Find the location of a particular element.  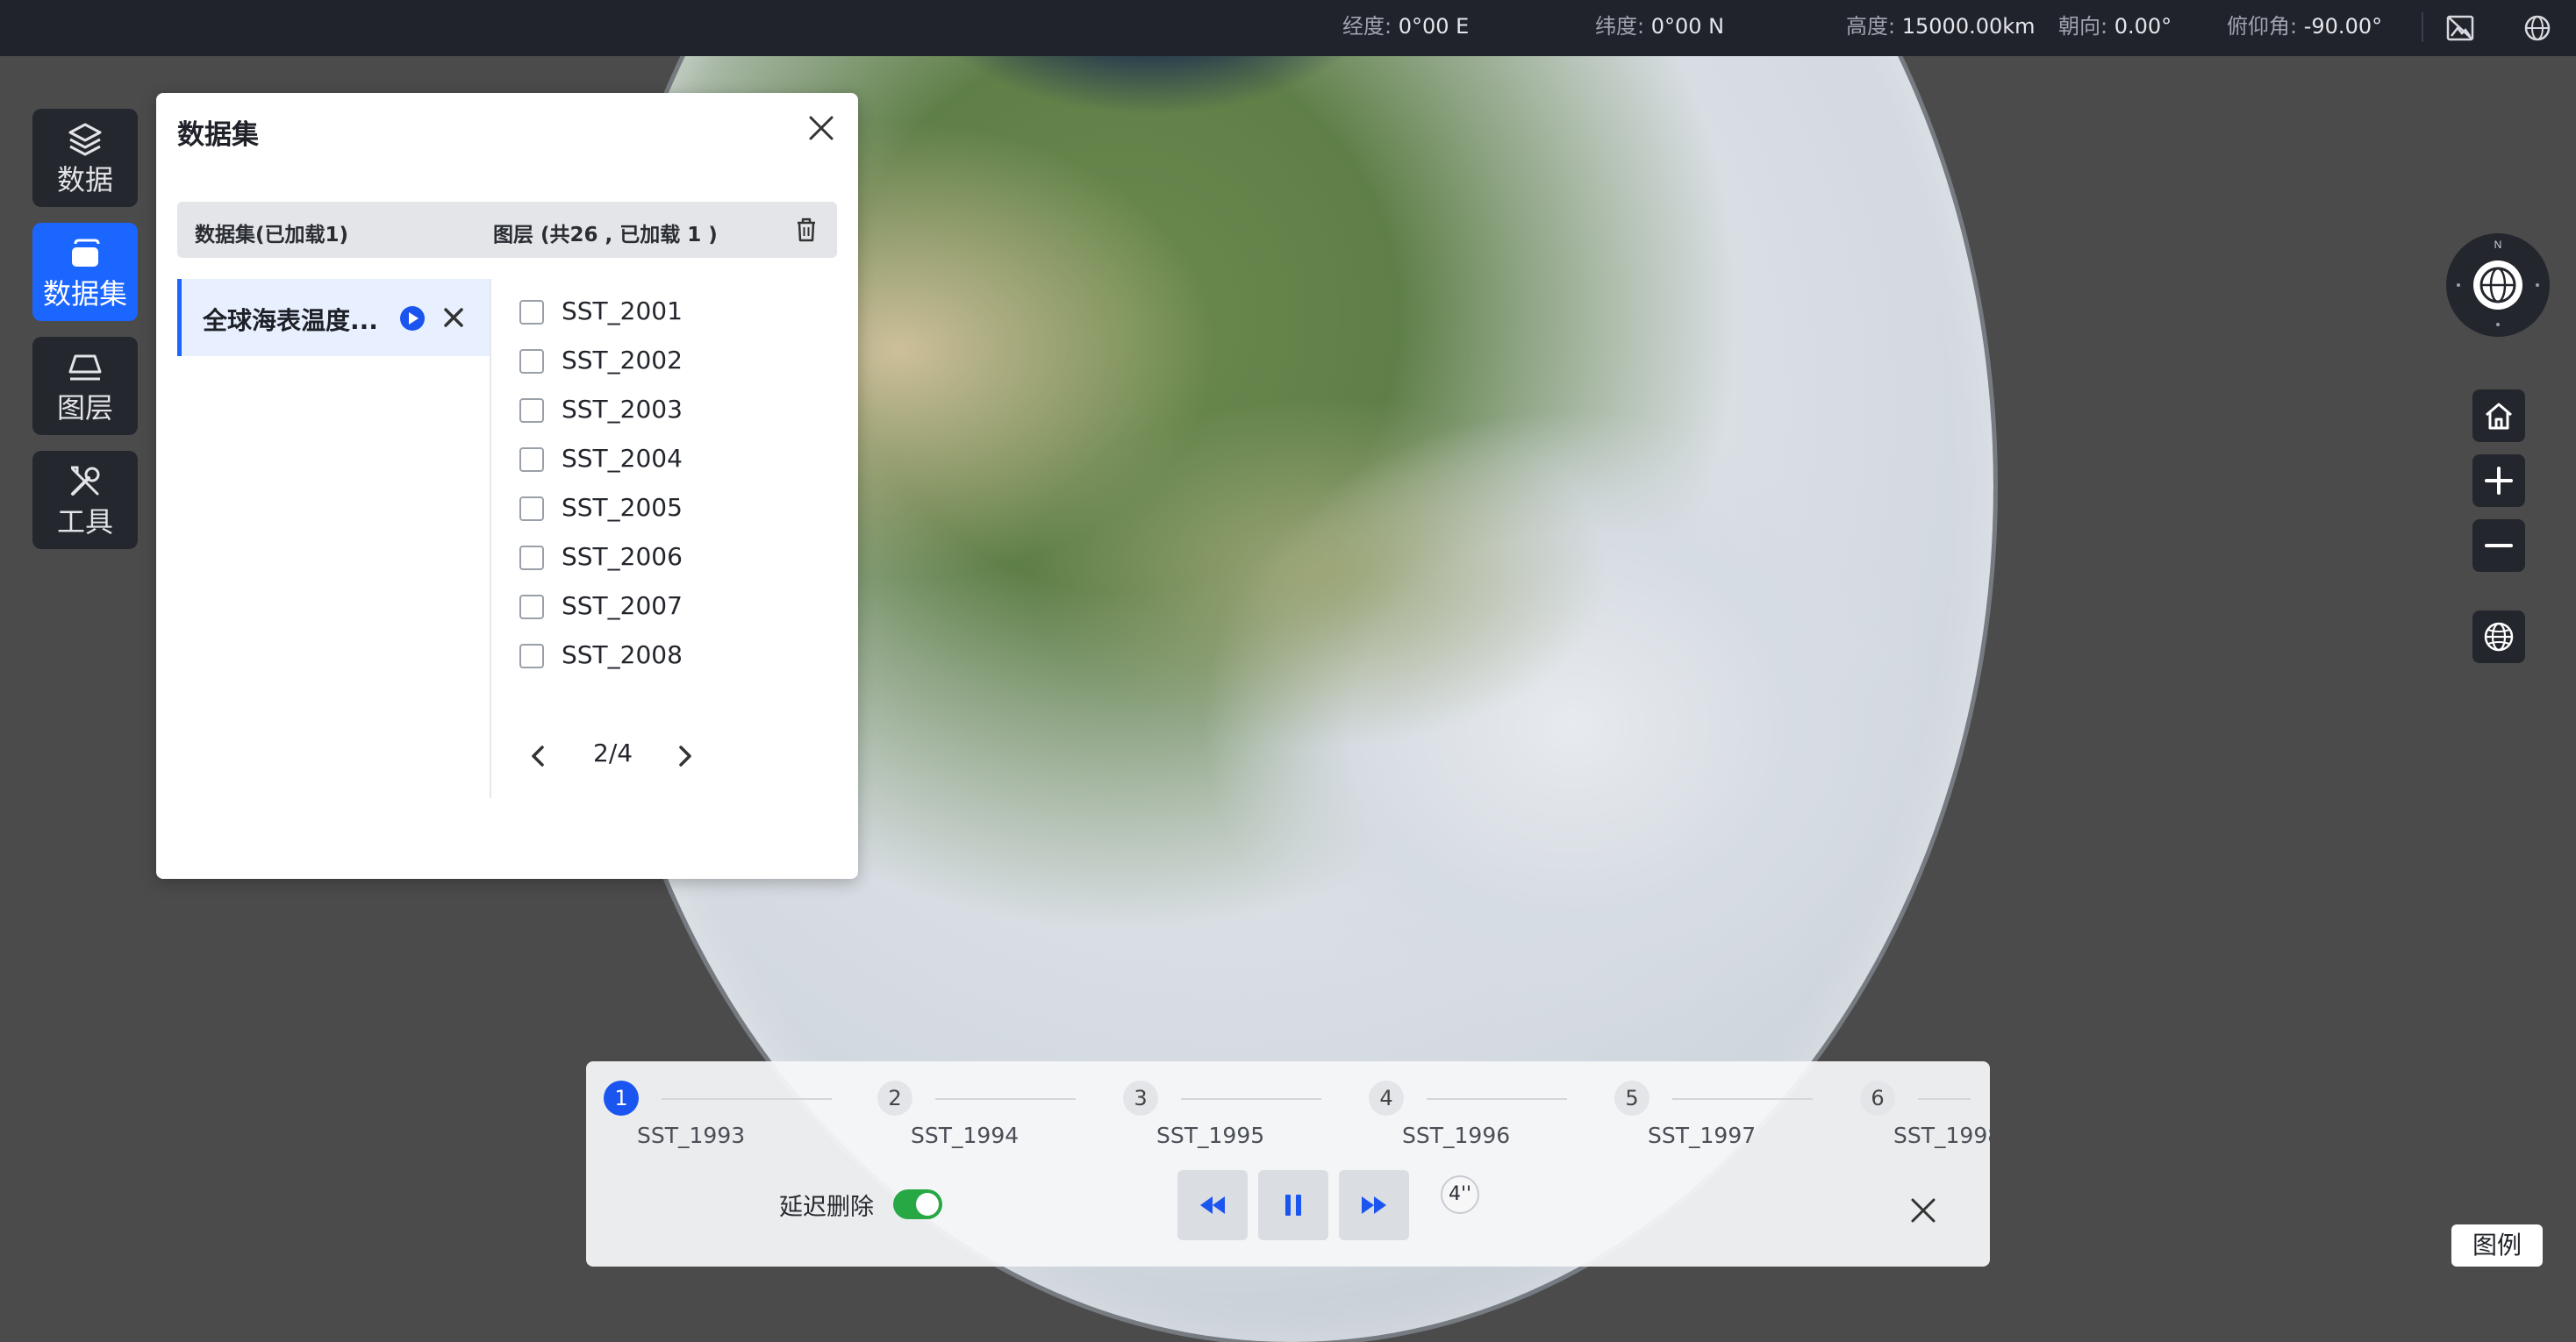

dataset-icon is located at coordinates (86, 253).